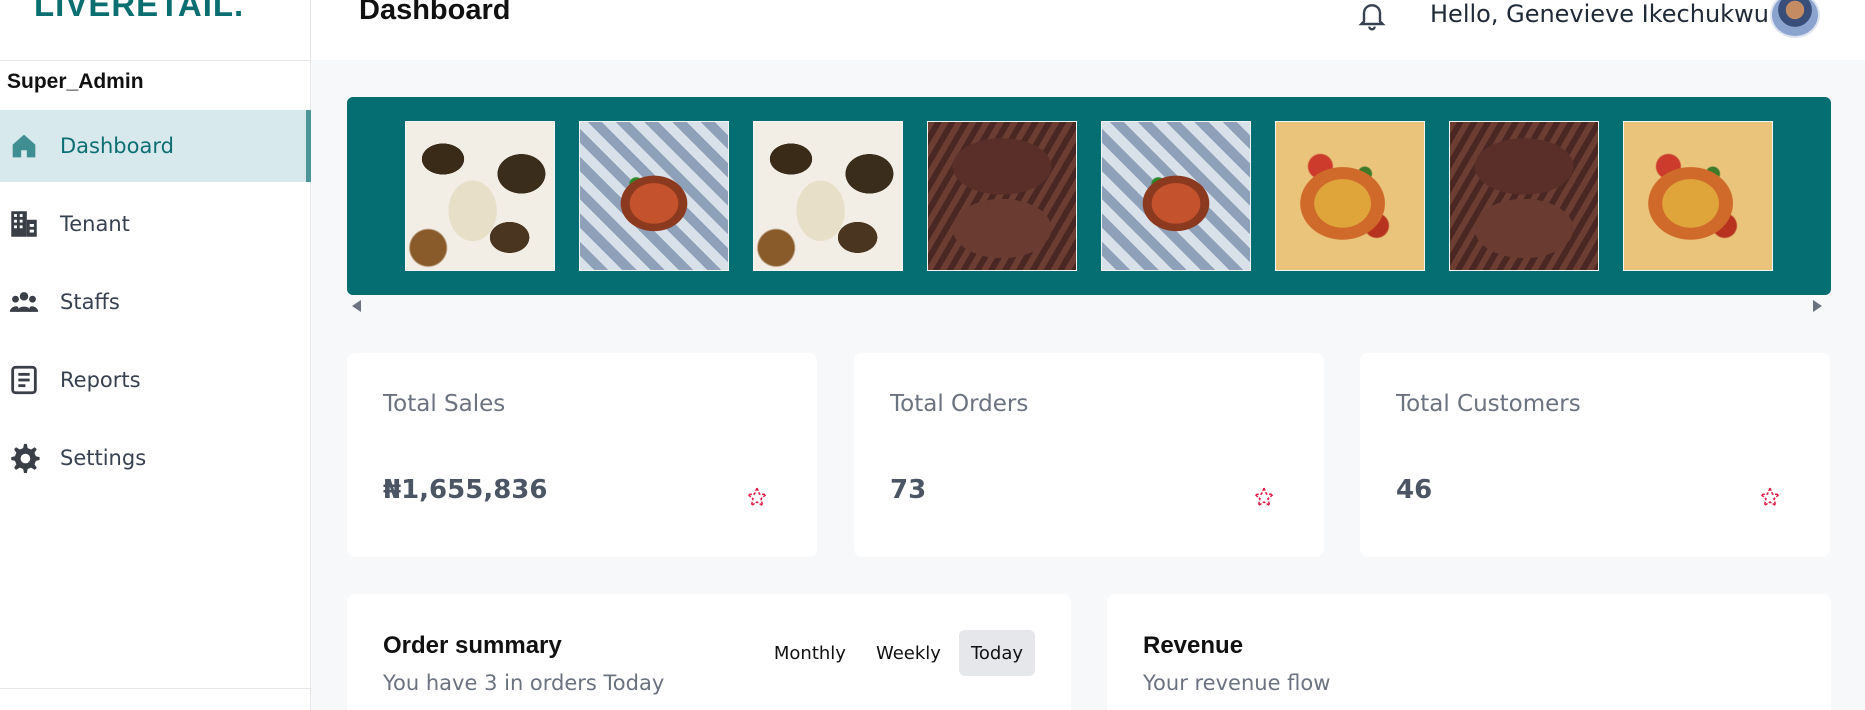 This screenshot has width=1865, height=710. I want to click on stat-value: 46, so click(1414, 490).